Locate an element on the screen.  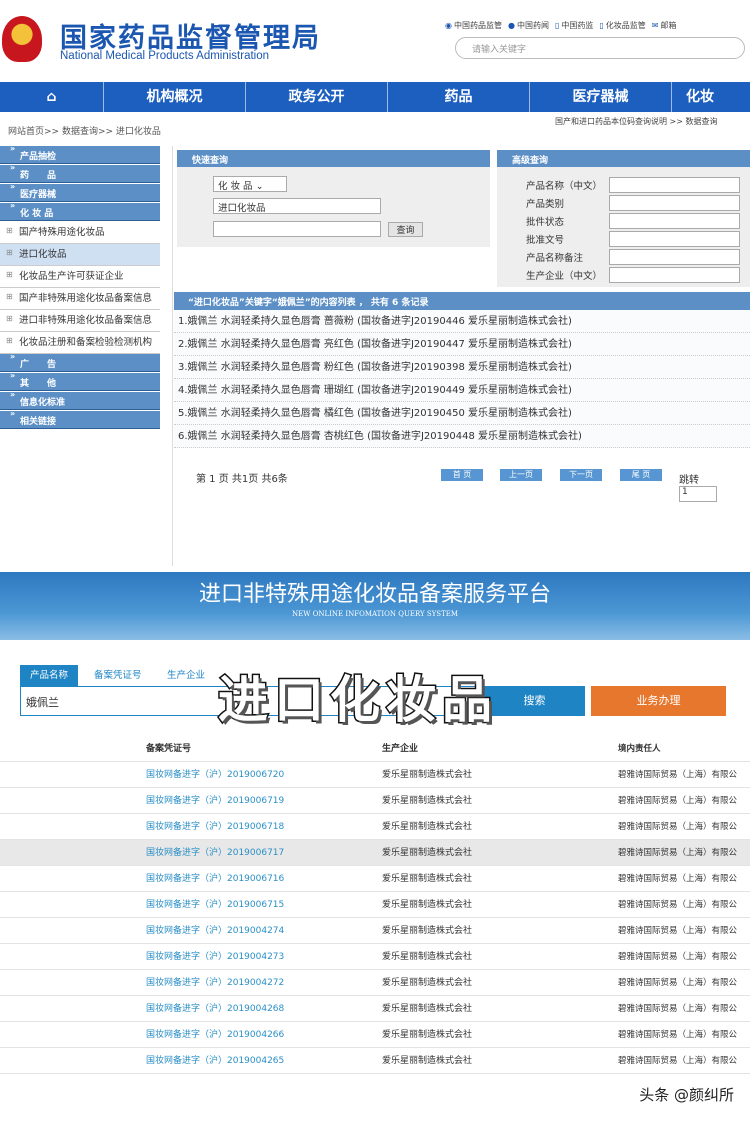
query-button: 查询 is located at coordinates (405, 229).